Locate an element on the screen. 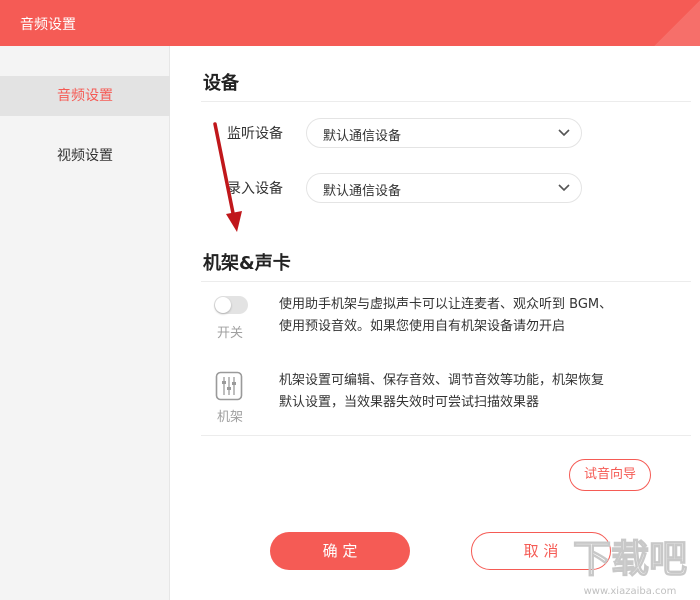  rack-caption: 机架 is located at coordinates (230, 417).